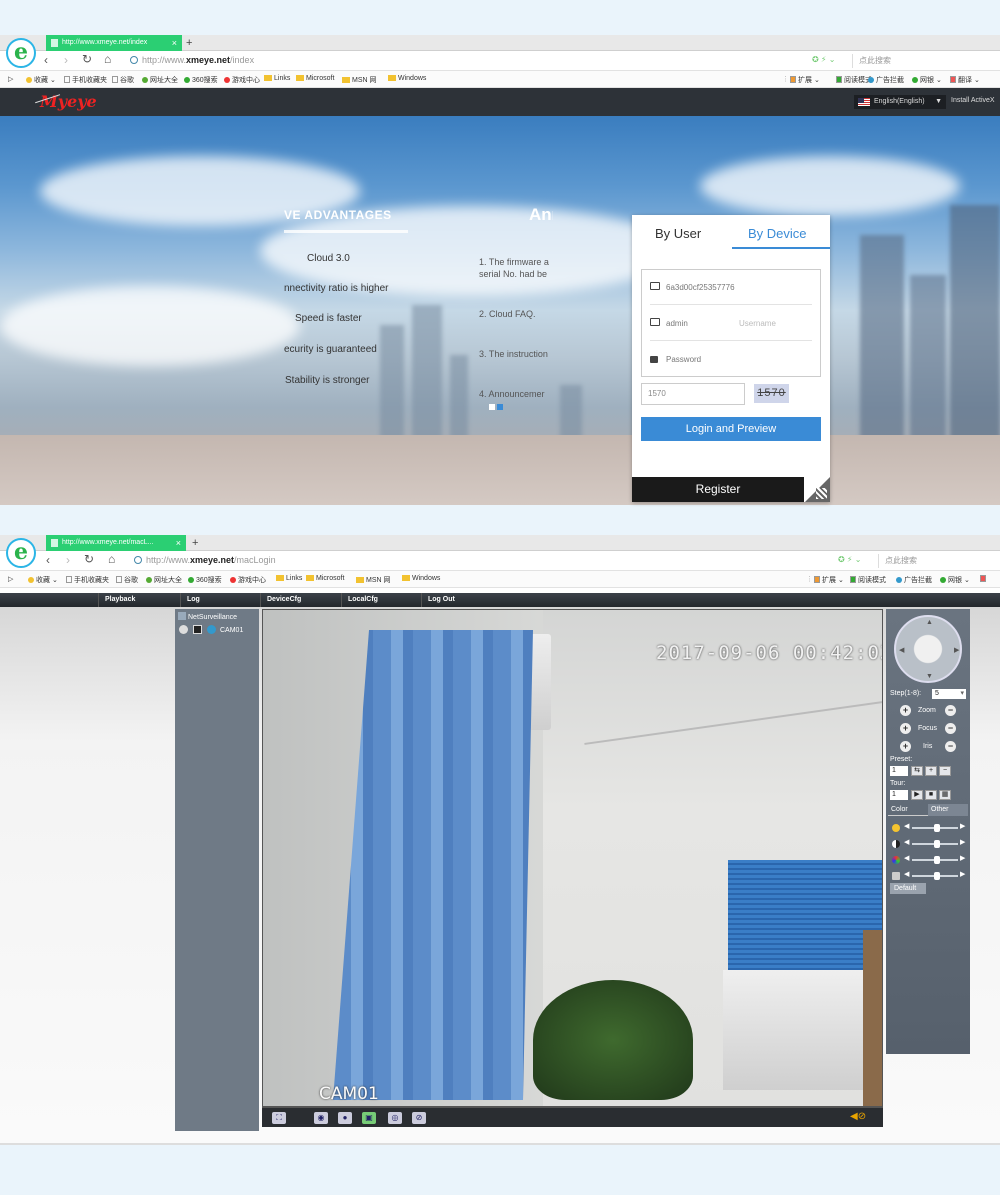 The image size is (1000, 1195). I want to click on address-bar: http://www.xmeye.net/index, so click(192, 60).